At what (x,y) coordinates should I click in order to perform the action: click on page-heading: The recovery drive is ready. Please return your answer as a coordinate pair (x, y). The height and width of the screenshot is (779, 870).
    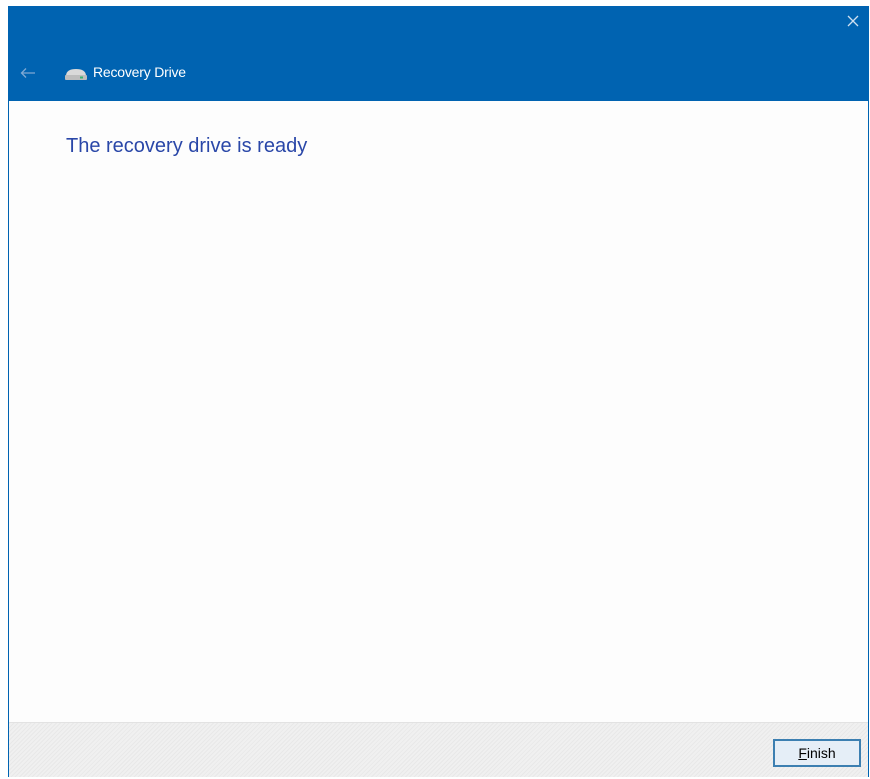
    Looking at the image, I should click on (187, 146).